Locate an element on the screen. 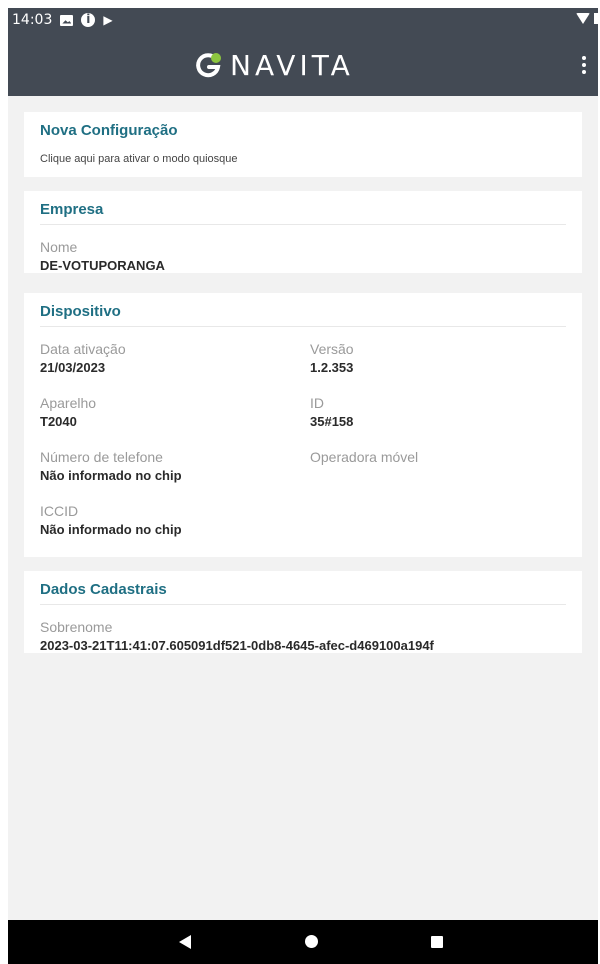  status-right is located at coordinates (587, 18).